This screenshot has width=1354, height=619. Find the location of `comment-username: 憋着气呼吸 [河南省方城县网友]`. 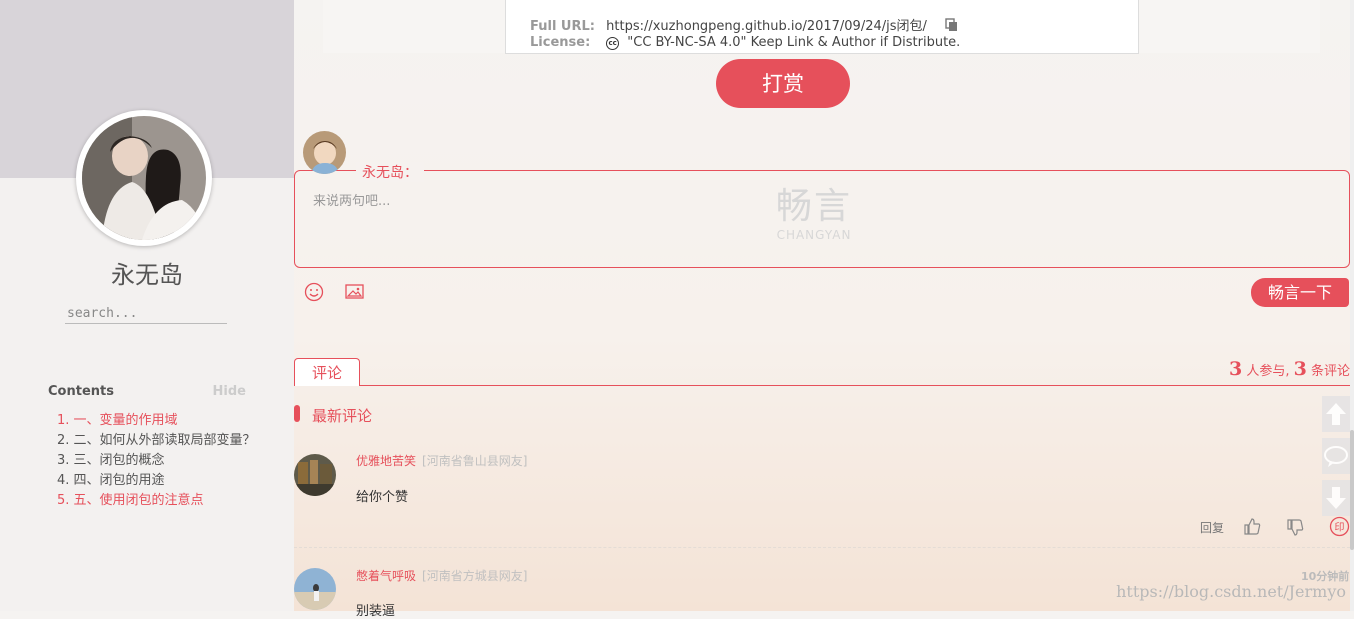

comment-username: 憋着气呼吸 [河南省方城县网友] is located at coordinates (441, 575).